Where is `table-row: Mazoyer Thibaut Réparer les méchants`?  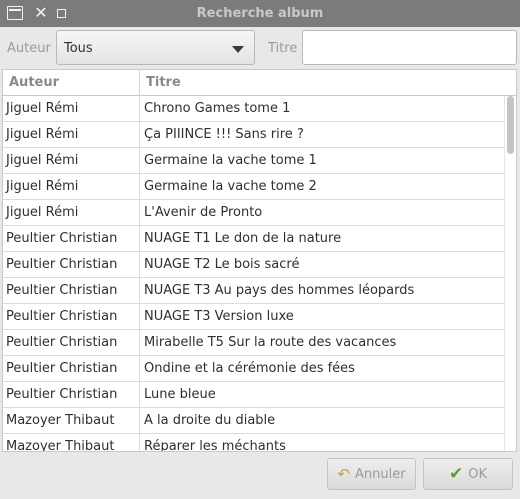 table-row: Mazoyer Thibaut Réparer les méchants is located at coordinates (254, 443).